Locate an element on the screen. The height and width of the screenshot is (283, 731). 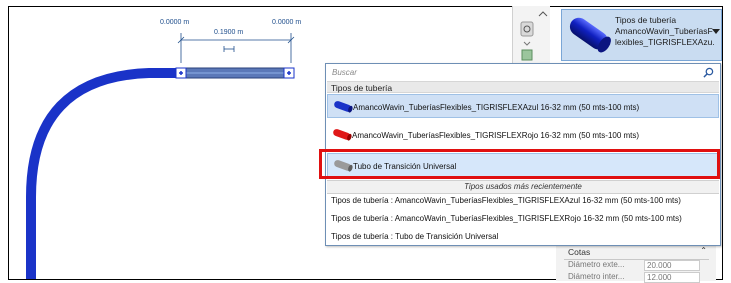
dimension-left: 0.0000 m is located at coordinates (174, 22).